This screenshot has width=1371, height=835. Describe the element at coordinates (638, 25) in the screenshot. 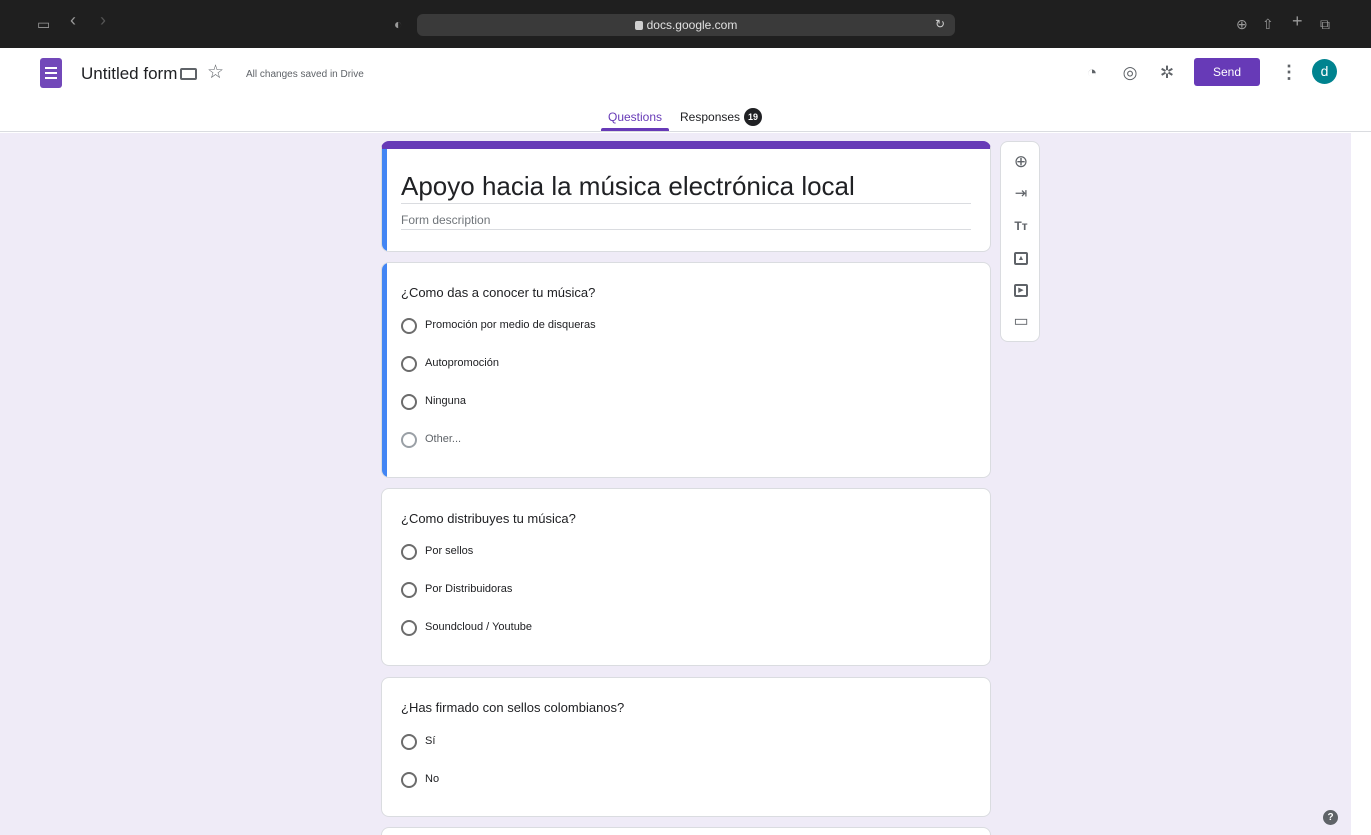

I see `lock-icon` at that location.